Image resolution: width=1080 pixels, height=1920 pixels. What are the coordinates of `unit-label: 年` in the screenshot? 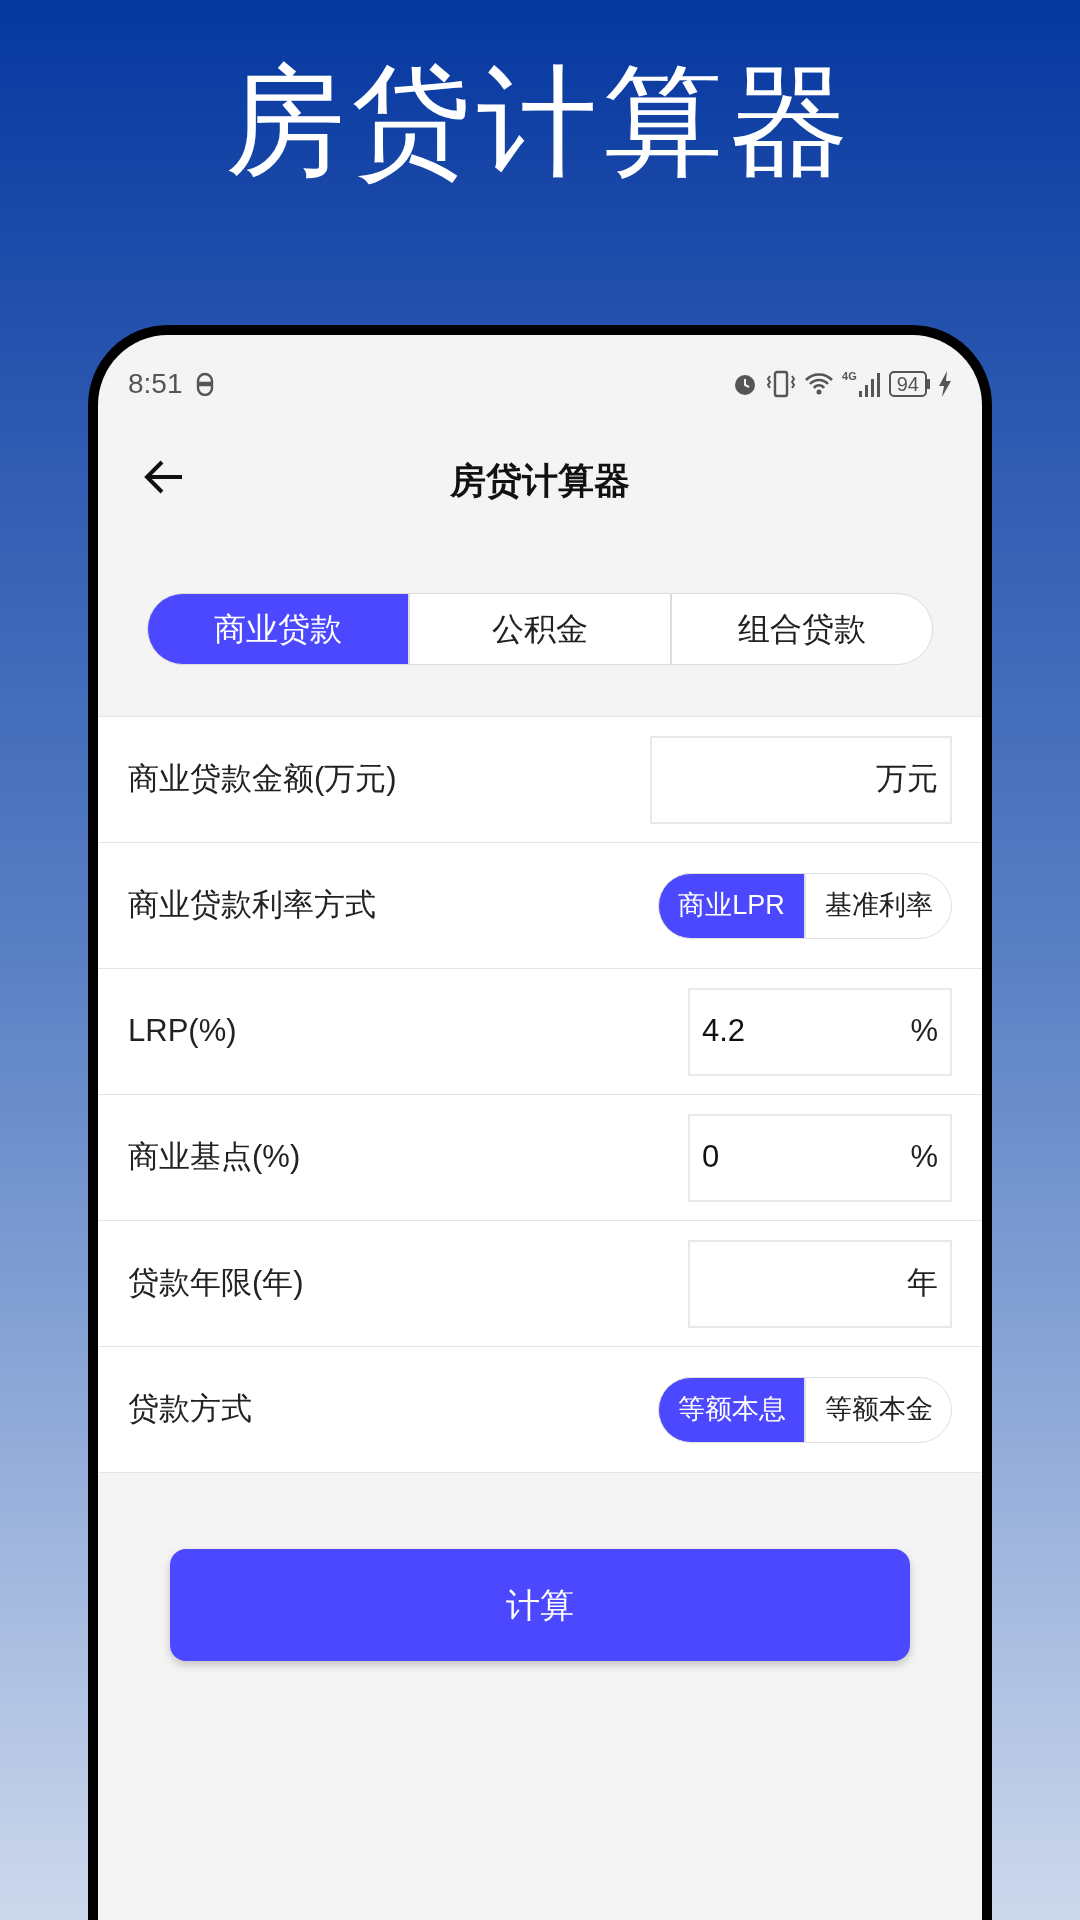 It's located at (922, 1283).